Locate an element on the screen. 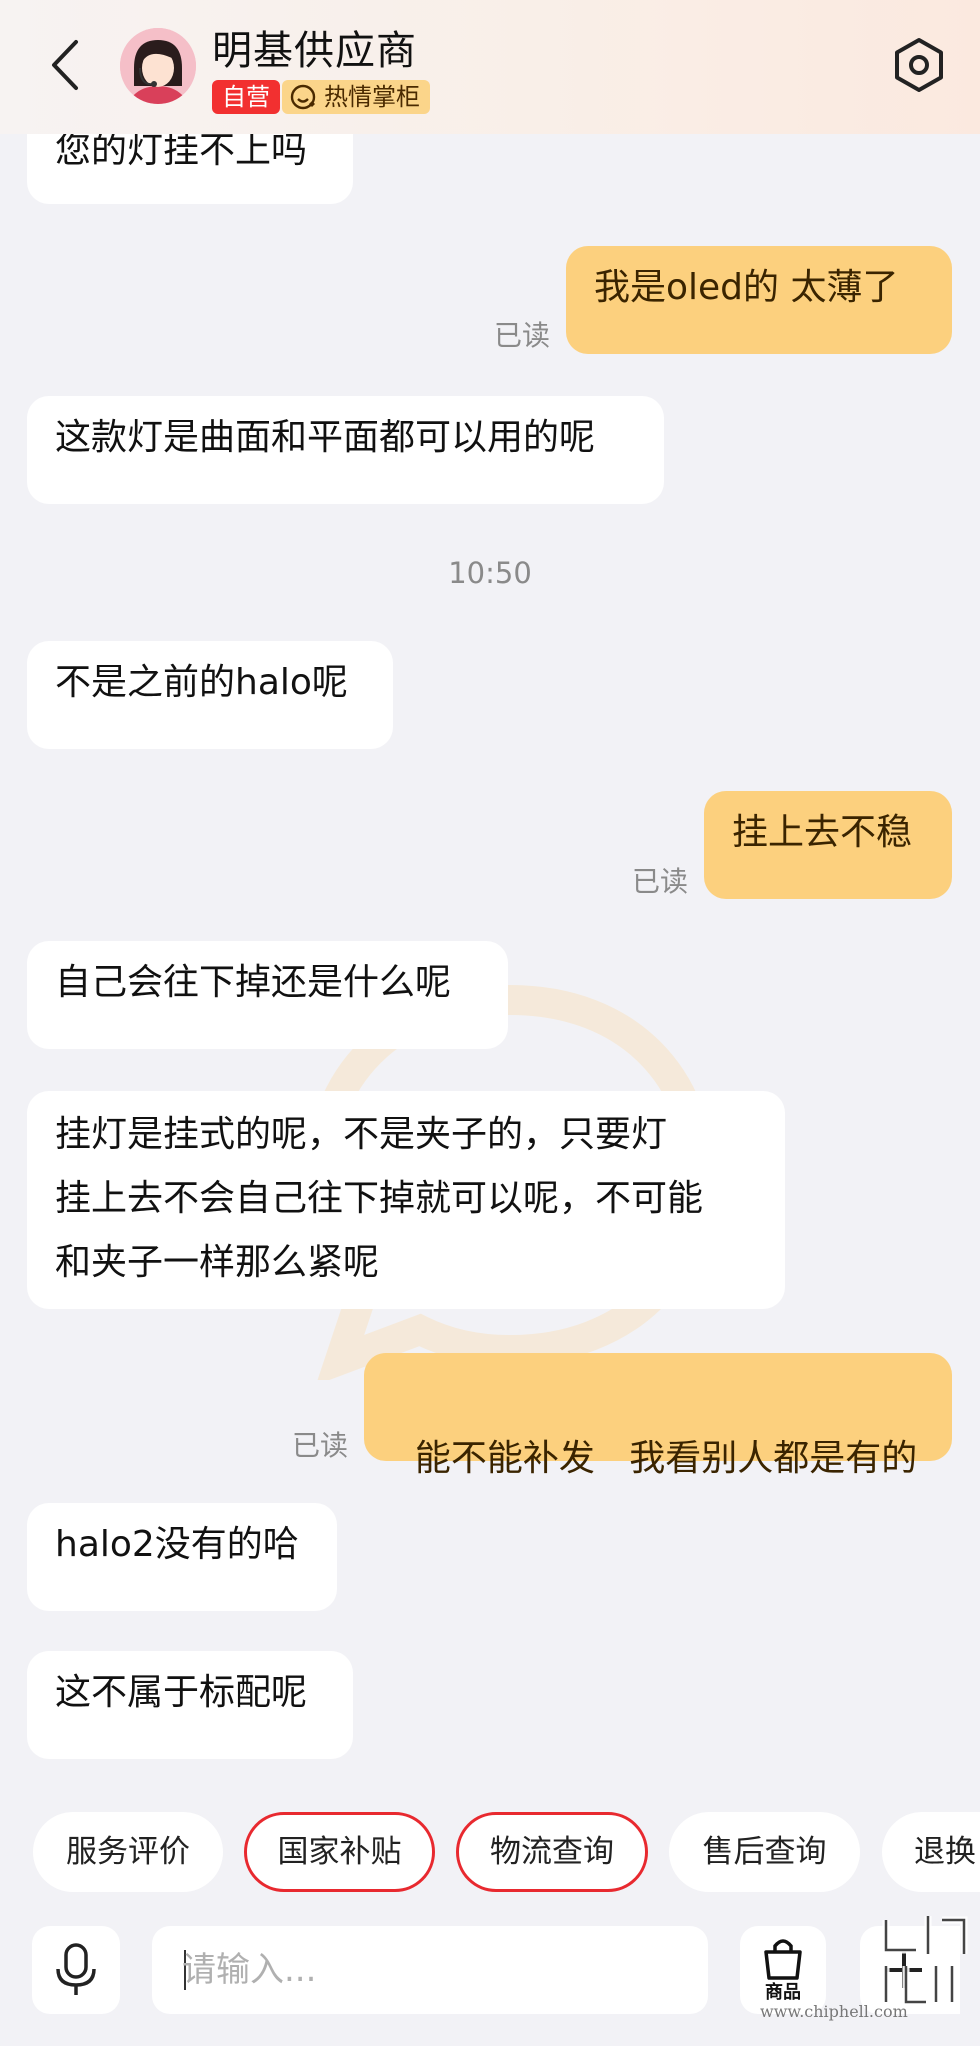 Image resolution: width=980 pixels, height=2046 pixels. chevron-left-icon is located at coordinates (65, 65).